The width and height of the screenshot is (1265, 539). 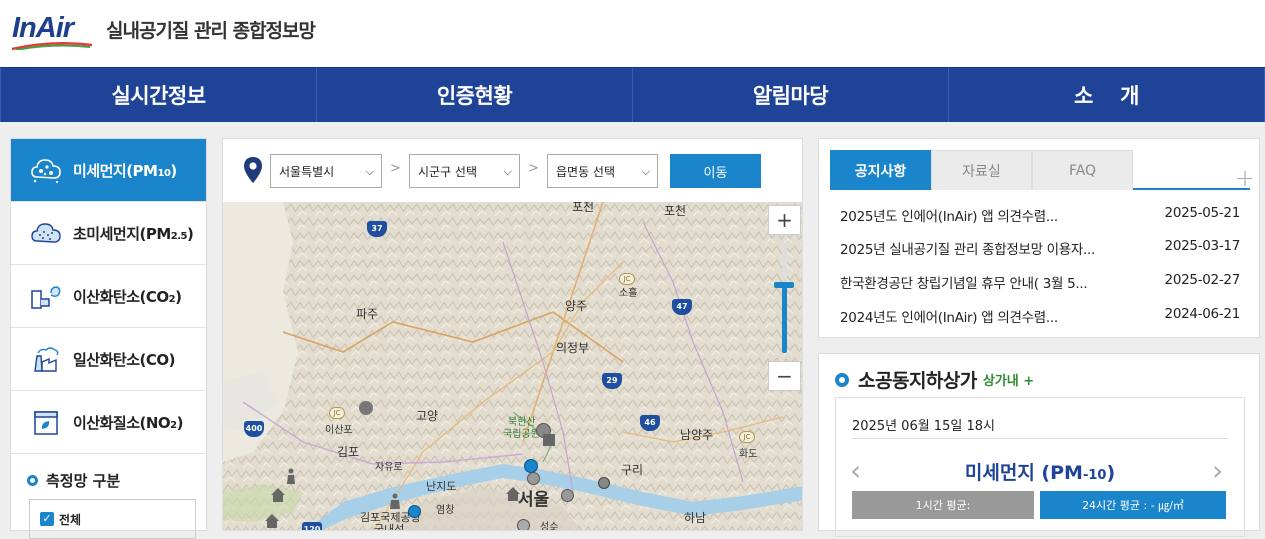 What do you see at coordinates (445, 510) in the screenshot?
I see `map-label: 염창` at bounding box center [445, 510].